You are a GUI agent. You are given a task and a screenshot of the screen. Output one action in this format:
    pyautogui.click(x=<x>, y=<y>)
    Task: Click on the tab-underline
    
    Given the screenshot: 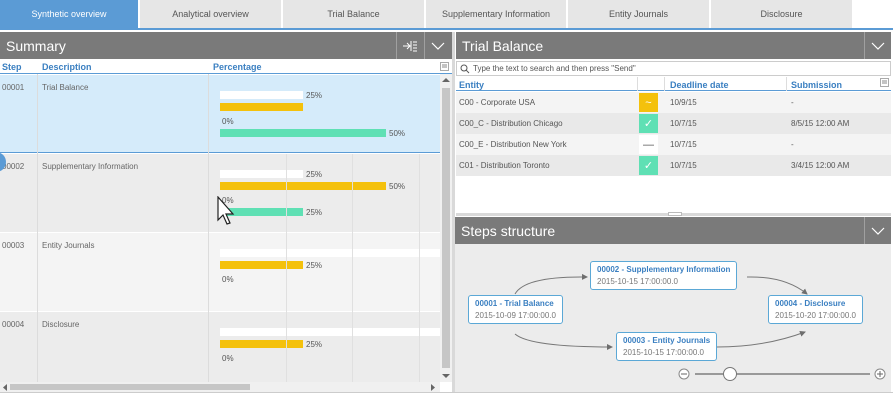 What is the action you would take?
    pyautogui.click(x=446, y=29)
    